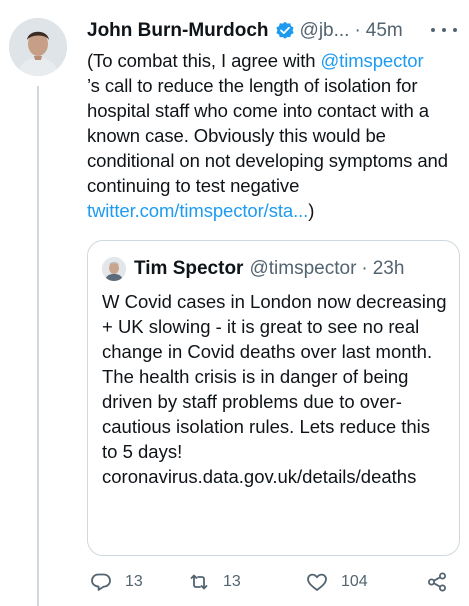 This screenshot has width=469, height=606. Describe the element at coordinates (204, 60) in the screenshot. I see `tweet-text-start: (To combat this, I agree with` at that location.